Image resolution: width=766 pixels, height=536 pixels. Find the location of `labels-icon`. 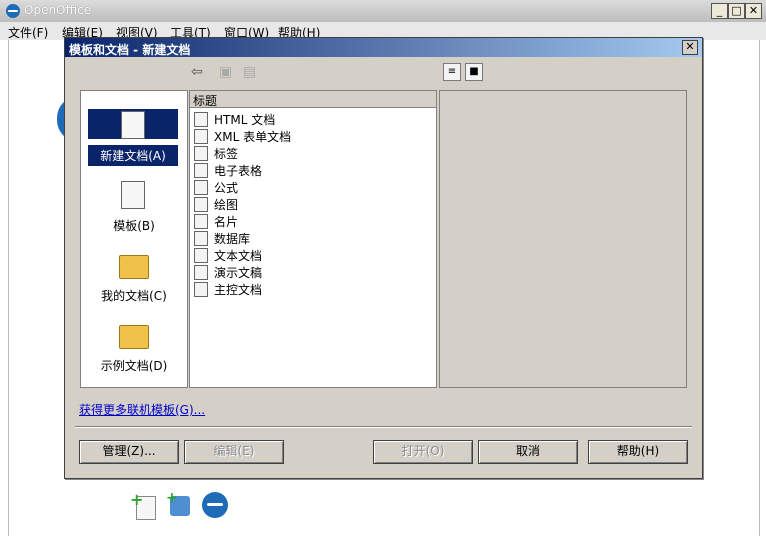

labels-icon is located at coordinates (201, 153).